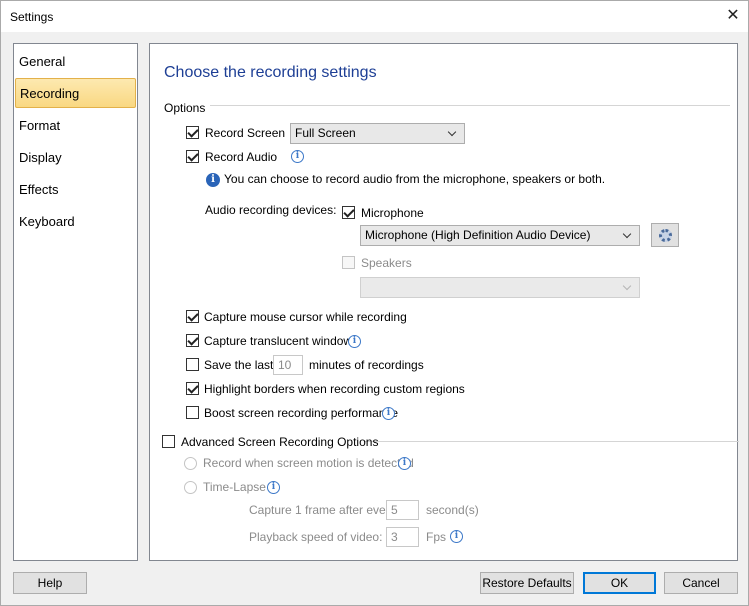 This screenshot has height=606, width=749. Describe the element at coordinates (377, 133) in the screenshot. I see `record-screen-dropdown: Full Screen` at that location.